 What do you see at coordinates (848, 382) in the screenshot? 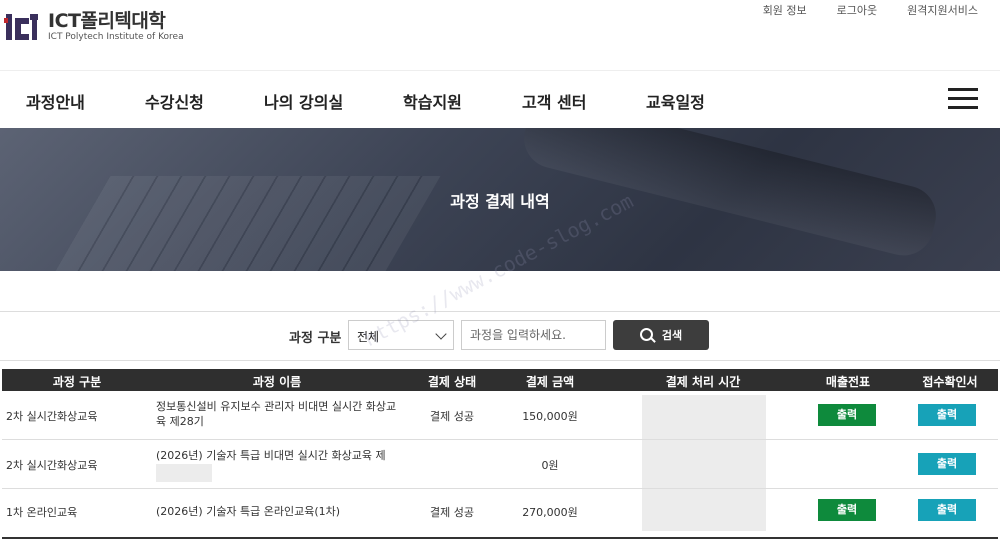
I see `header-sales-slip: 매출전표` at bounding box center [848, 382].